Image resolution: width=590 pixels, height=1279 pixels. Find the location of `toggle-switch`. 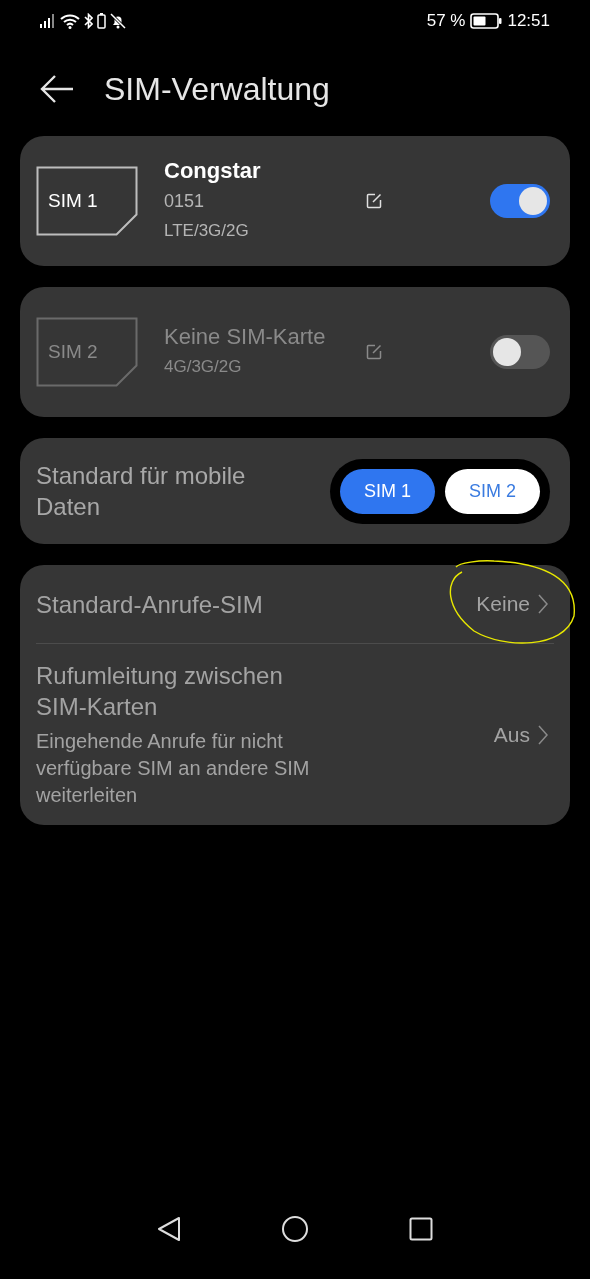

toggle-switch is located at coordinates (520, 201).